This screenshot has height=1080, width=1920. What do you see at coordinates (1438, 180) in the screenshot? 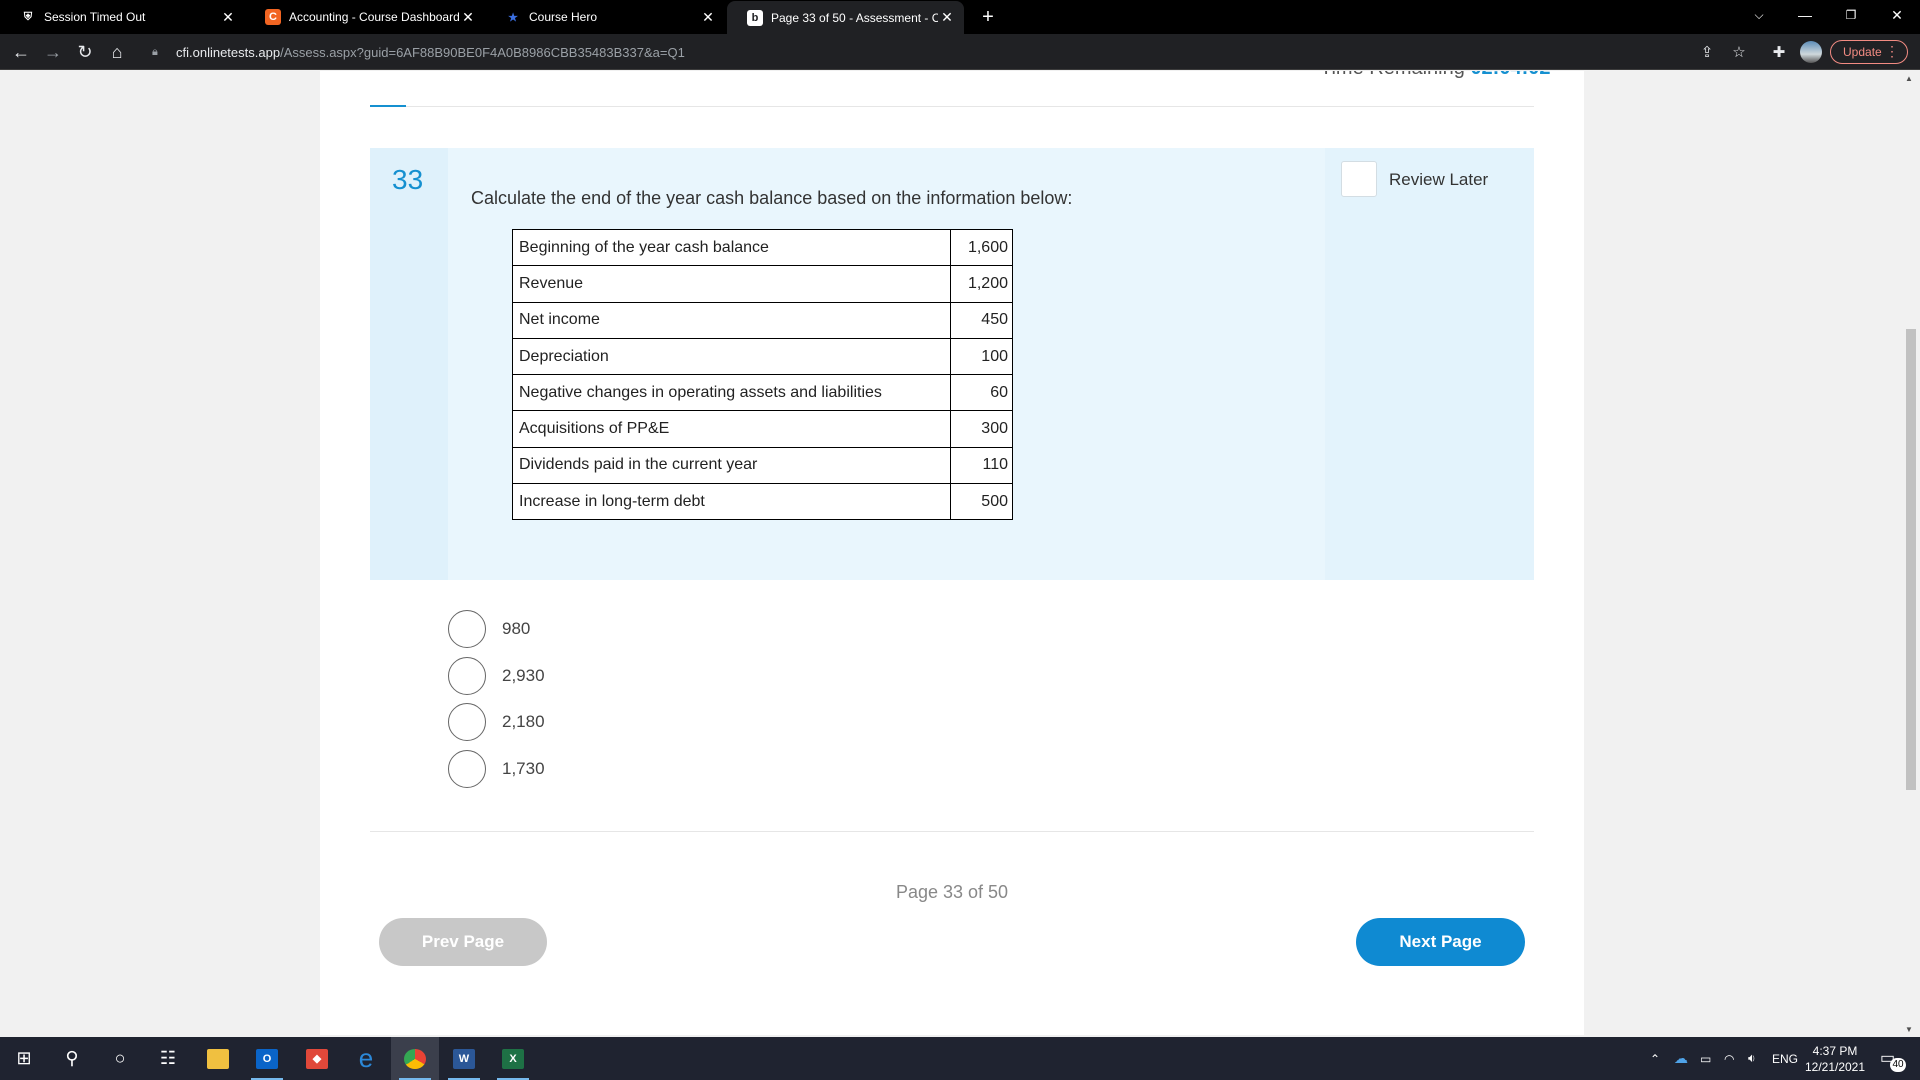
I see `review-later-label: Review Later` at bounding box center [1438, 180].